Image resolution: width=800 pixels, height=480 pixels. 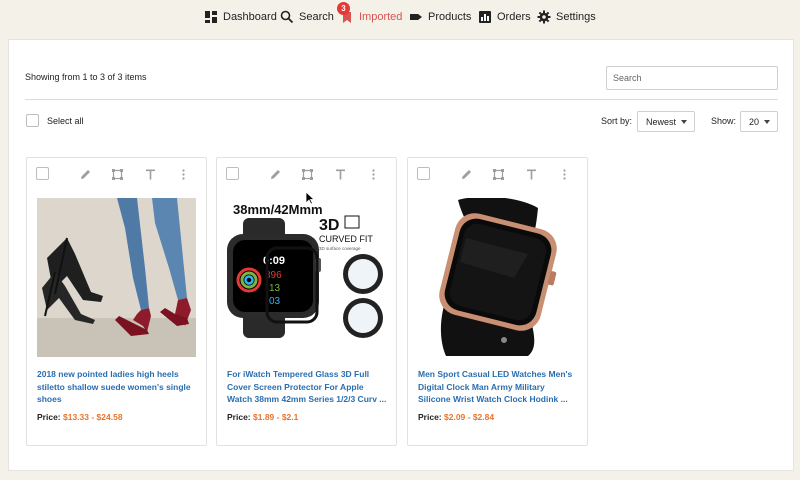 What do you see at coordinates (250, 17) in the screenshot?
I see `nav-dashboard-label: Dashboard` at bounding box center [250, 17].